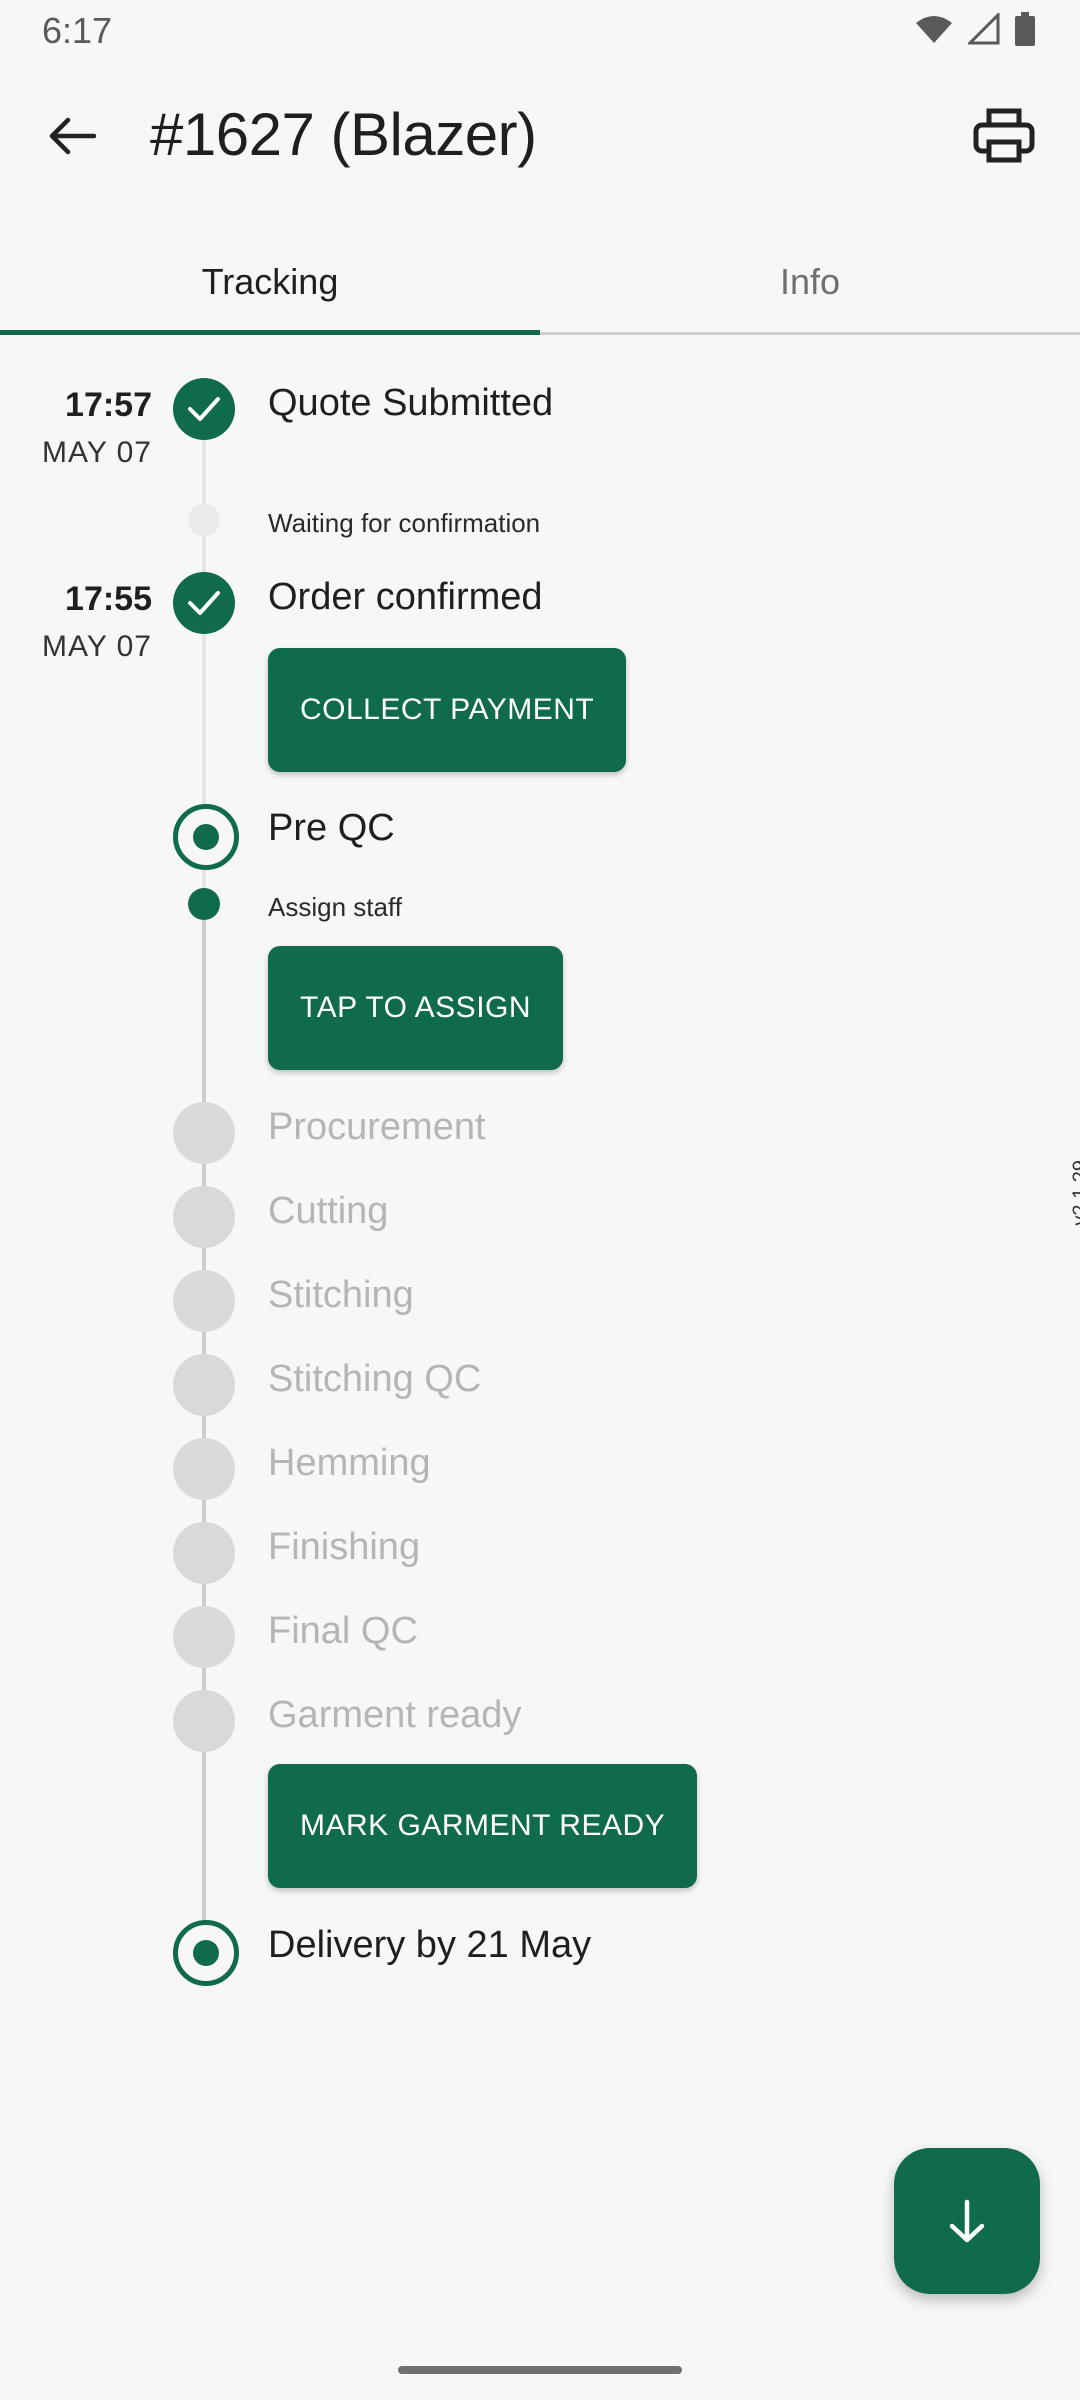  Describe the element at coordinates (411, 403) in the screenshot. I see `step-quote-submitted: Quote Submitted` at that location.